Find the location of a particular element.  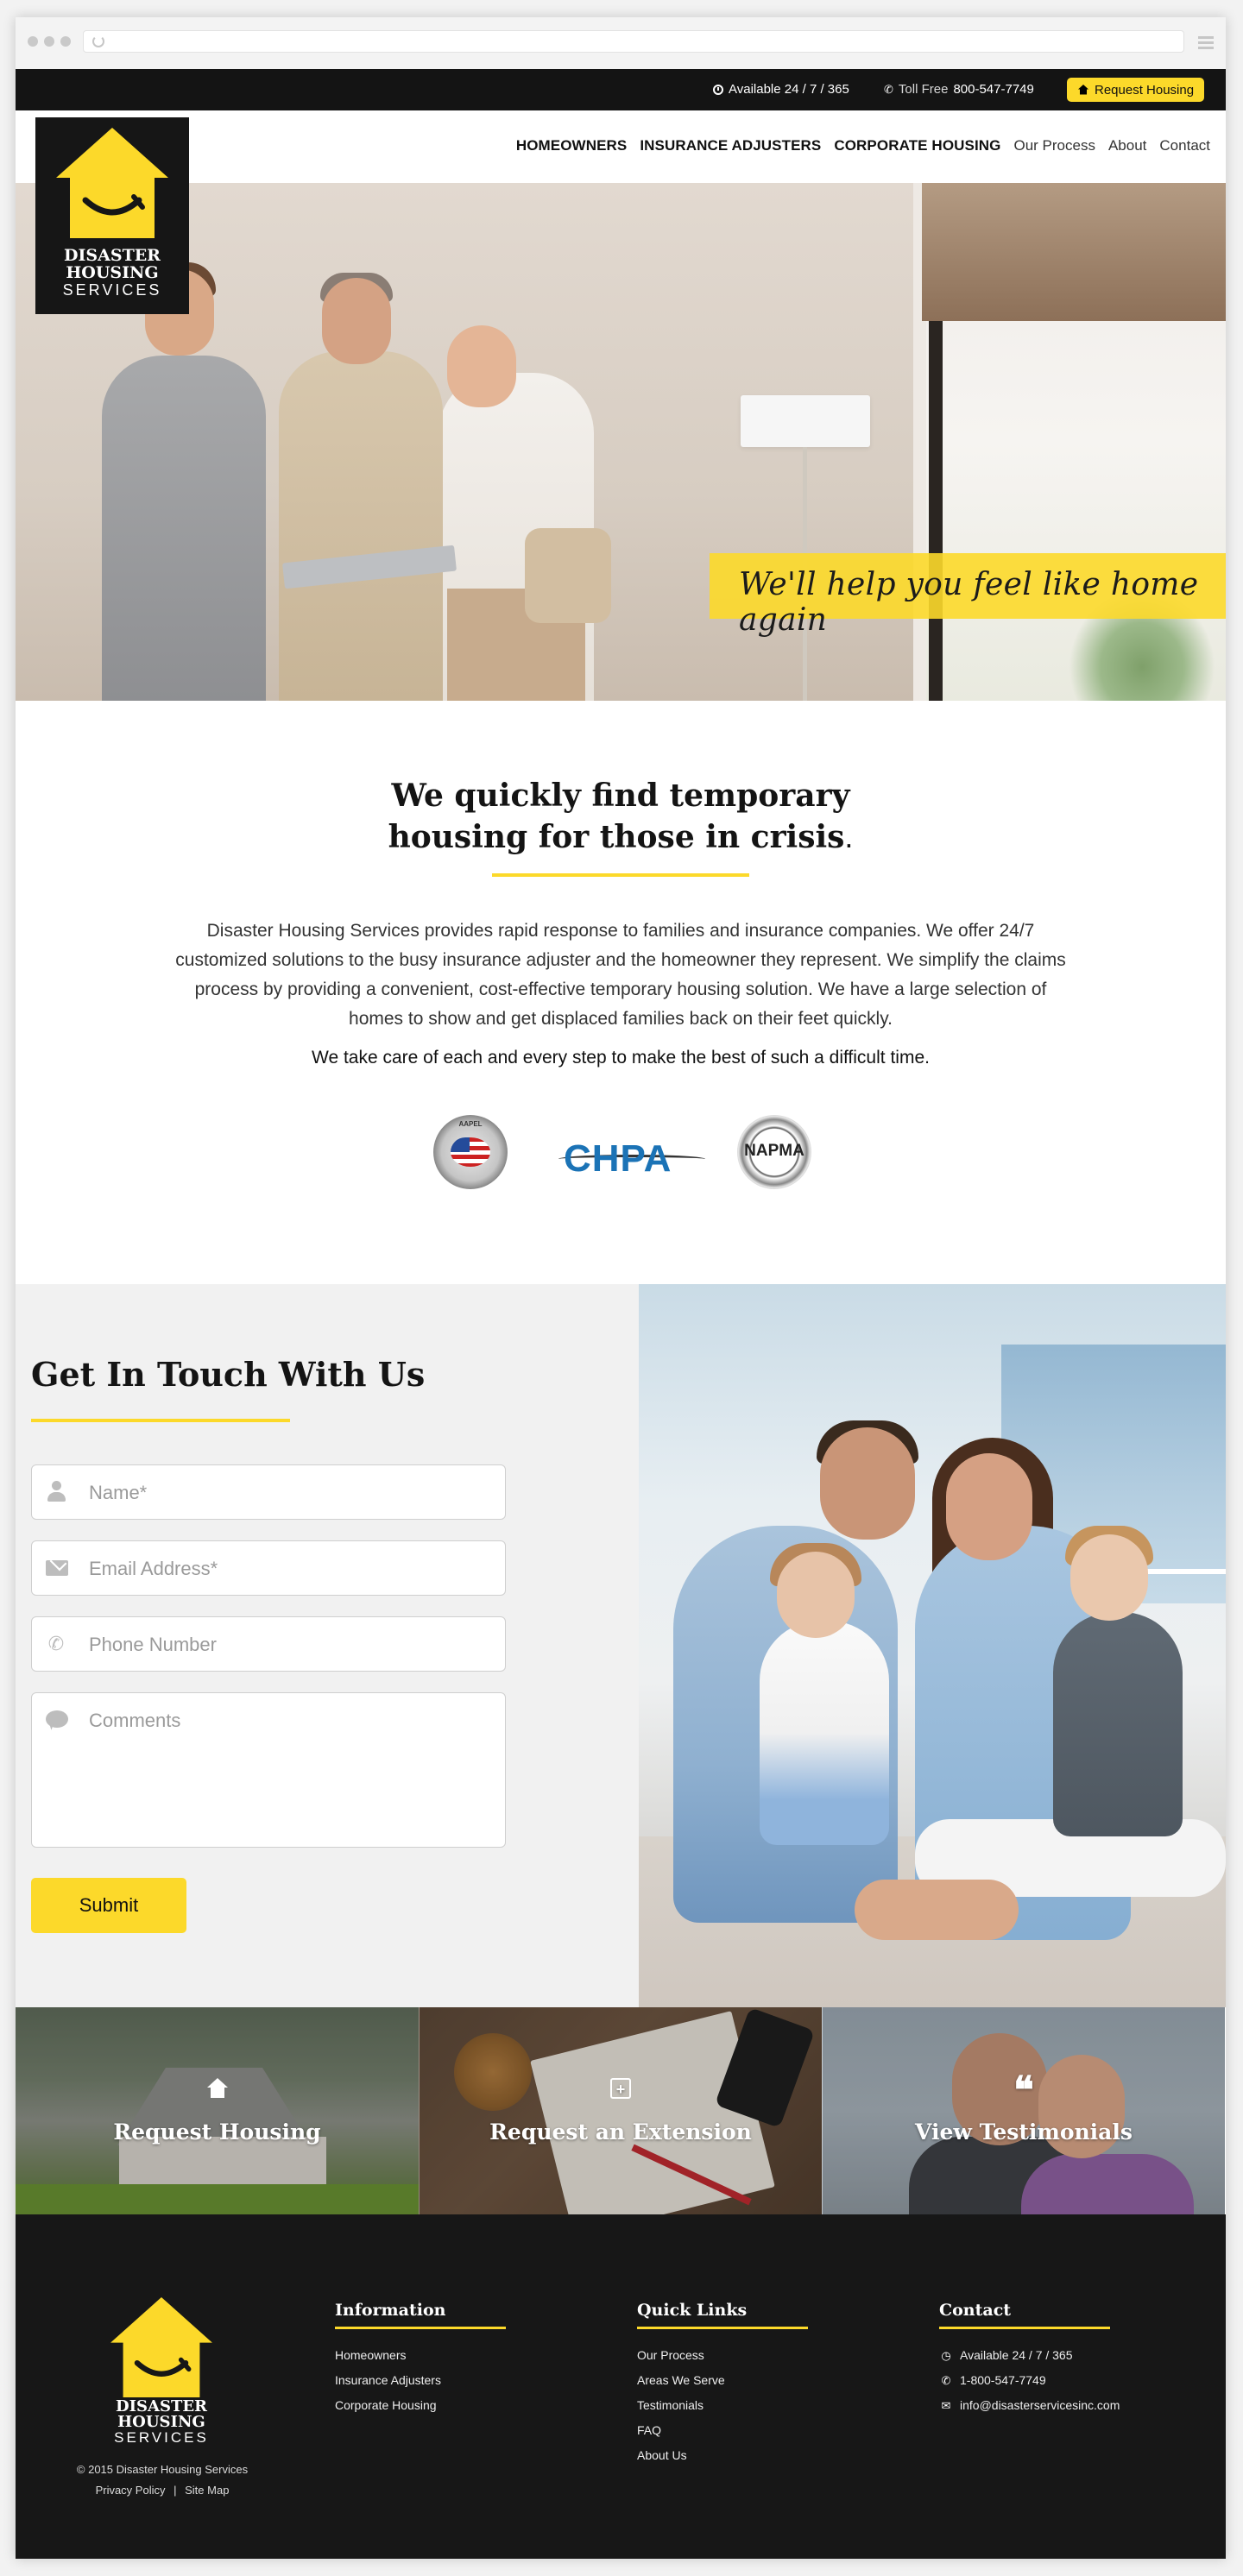

name-field: Name* is located at coordinates (268, 1492).